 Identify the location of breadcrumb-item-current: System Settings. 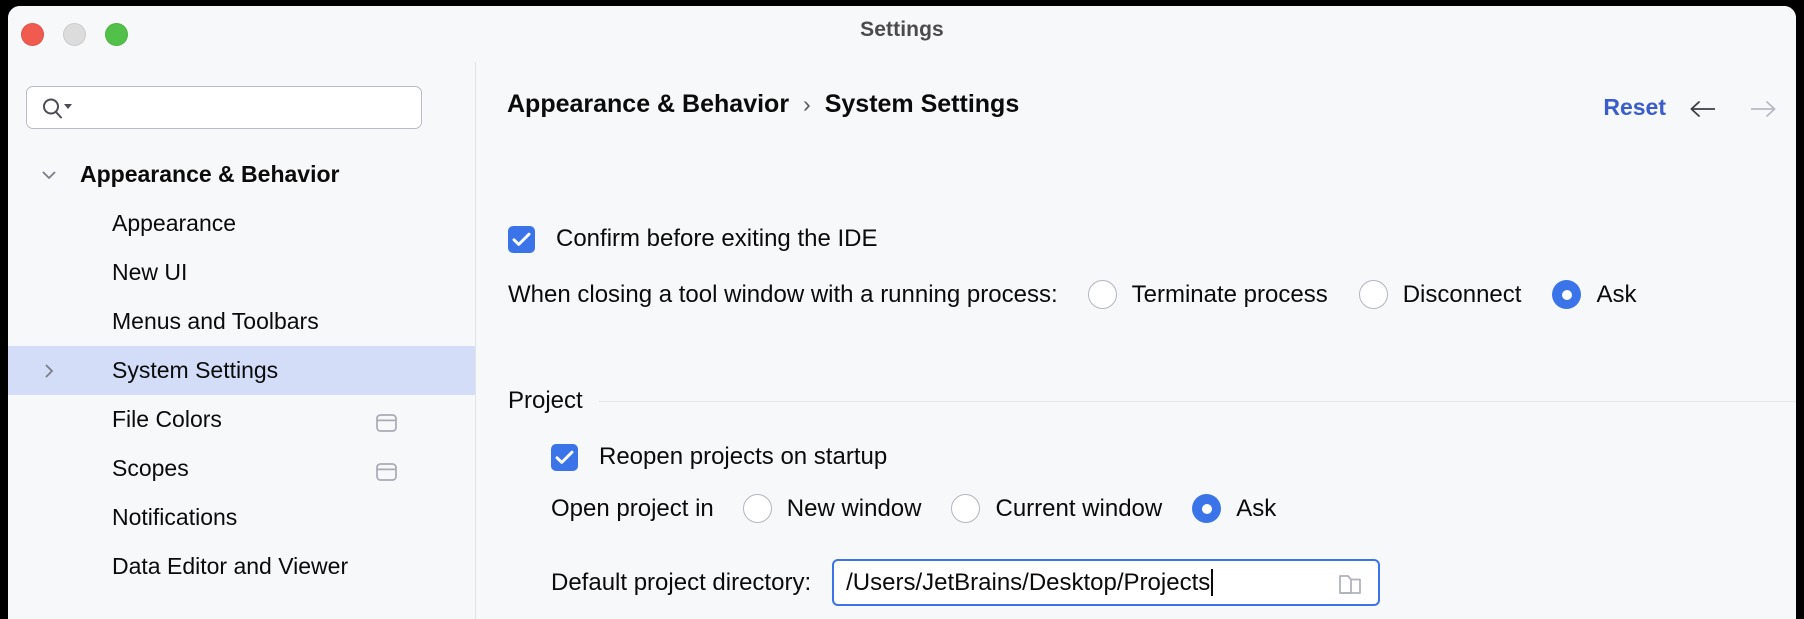
(922, 104).